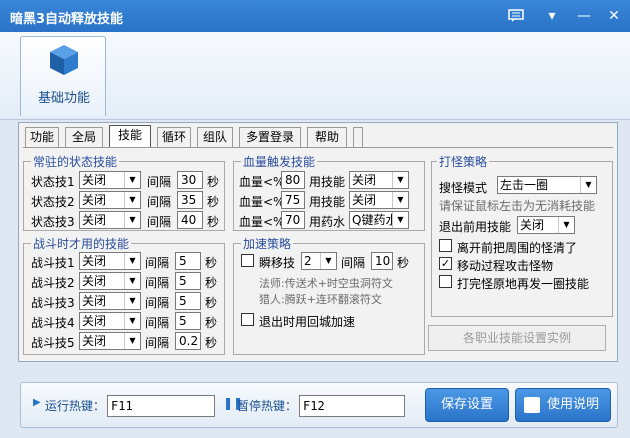 Image resolution: width=630 pixels, height=438 pixels. What do you see at coordinates (161, 406) in the screenshot?
I see `run-hotkey-input: F11` at bounding box center [161, 406].